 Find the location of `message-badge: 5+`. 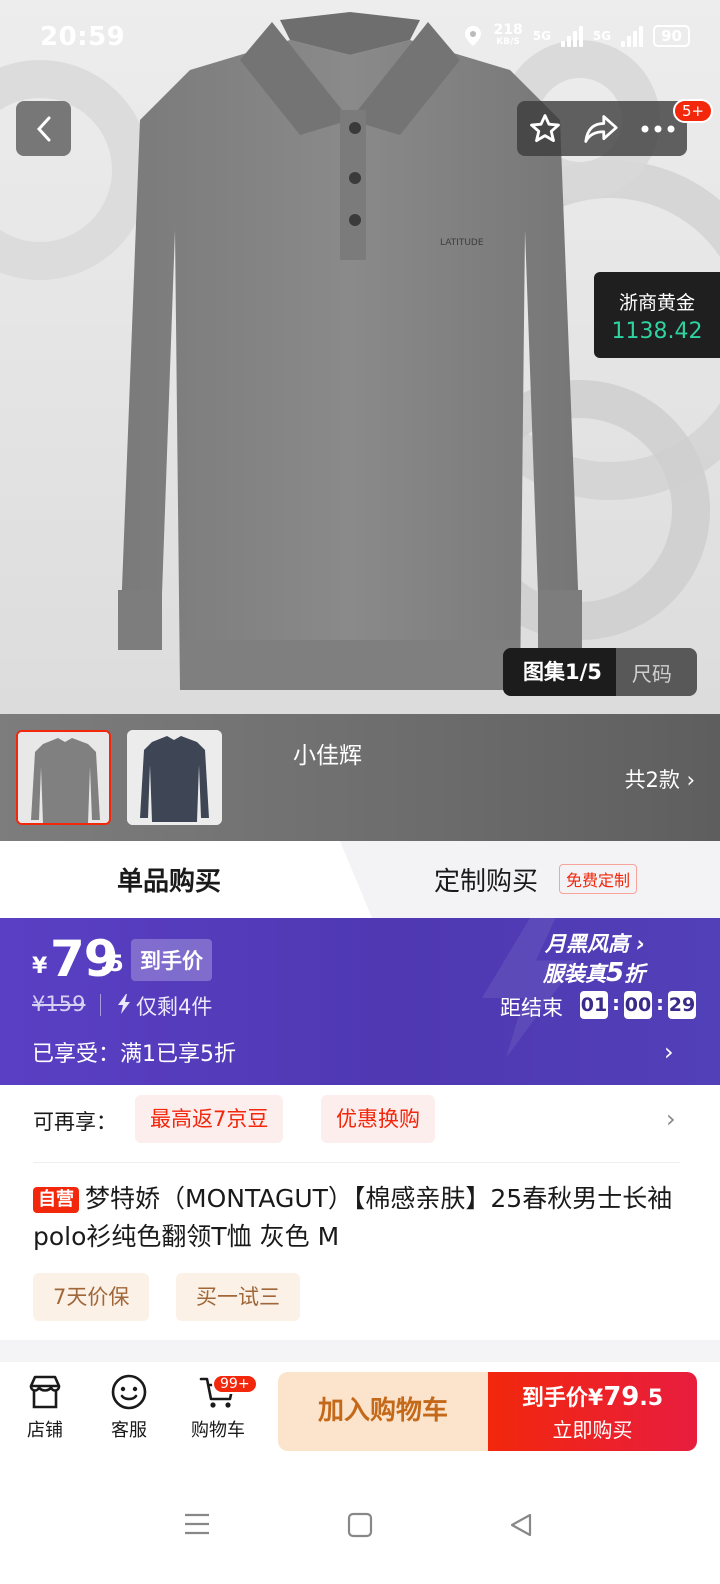

message-badge: 5+ is located at coordinates (693, 111).